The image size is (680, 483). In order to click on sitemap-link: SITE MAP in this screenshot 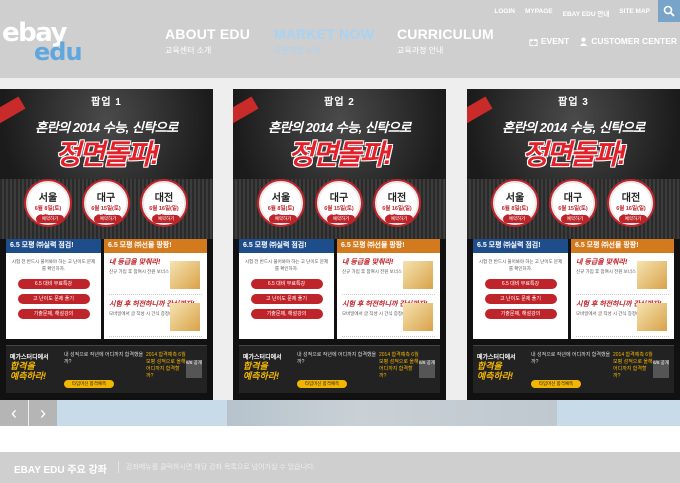, I will do `click(634, 13)`.